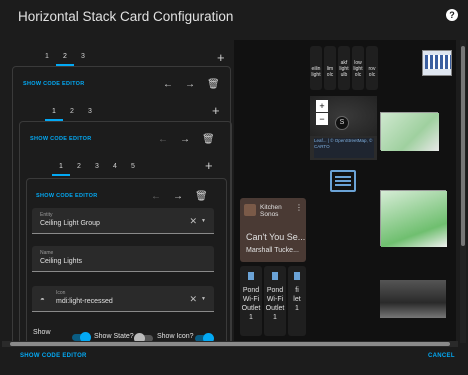 The image size is (468, 375). Describe the element at coordinates (133, 169) in the screenshot. I see `tab-5: 5` at that location.